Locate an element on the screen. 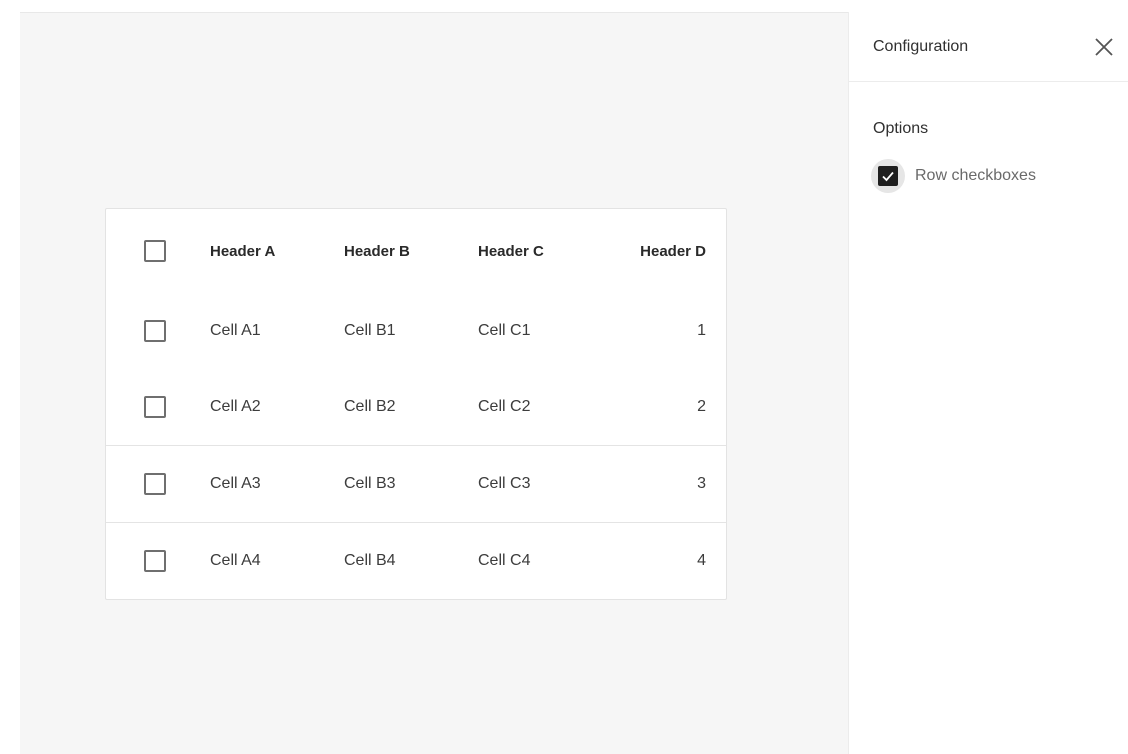 Image resolution: width=1128 pixels, height=754 pixels. table-cell: 1 is located at coordinates (701, 330).